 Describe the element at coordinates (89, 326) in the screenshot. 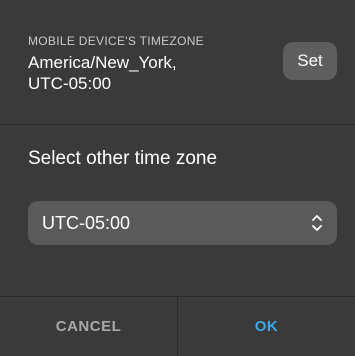

I see `cancel-button: CANCEL` at that location.